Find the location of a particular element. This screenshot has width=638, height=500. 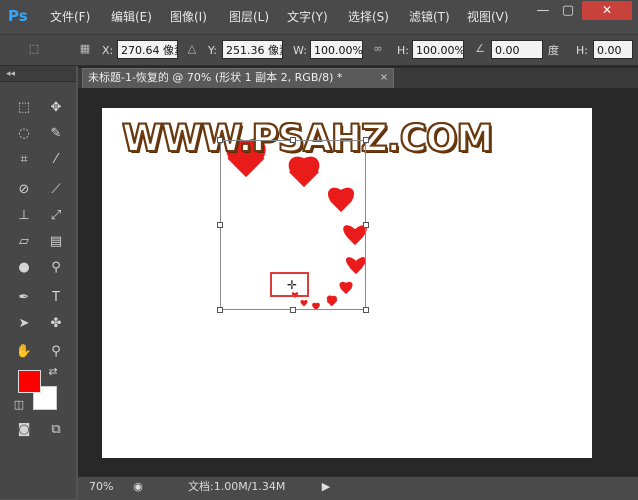

healing-brush-tool-icon: ⊘ is located at coordinates (24, 190).